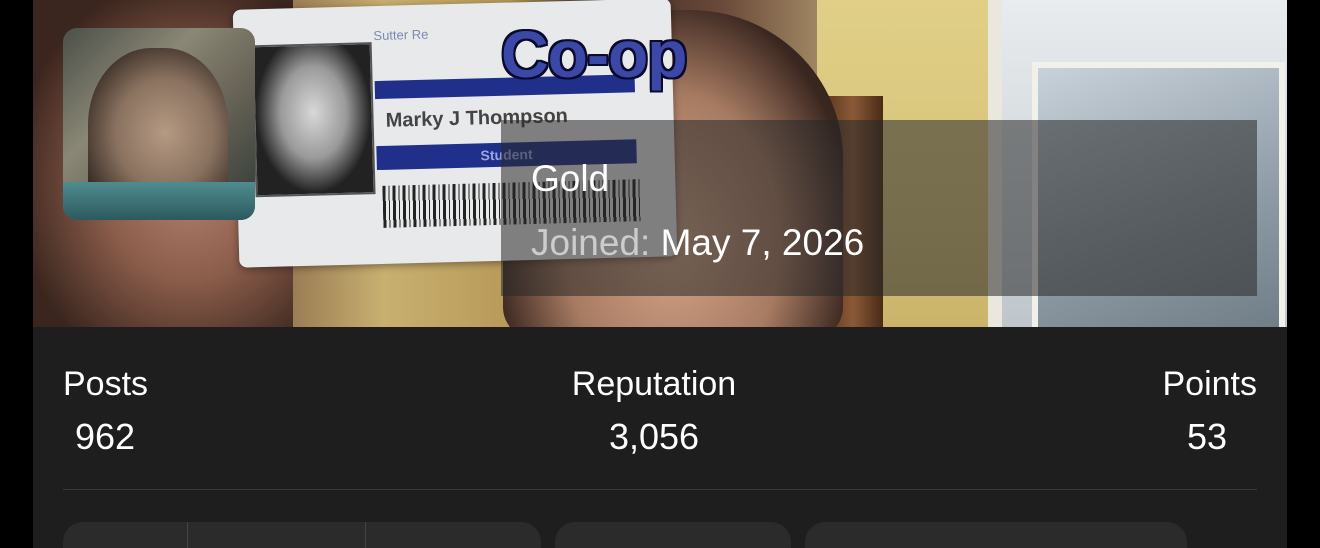  Describe the element at coordinates (654, 436) in the screenshot. I see `stat-reputation-value: 3,056` at that location.